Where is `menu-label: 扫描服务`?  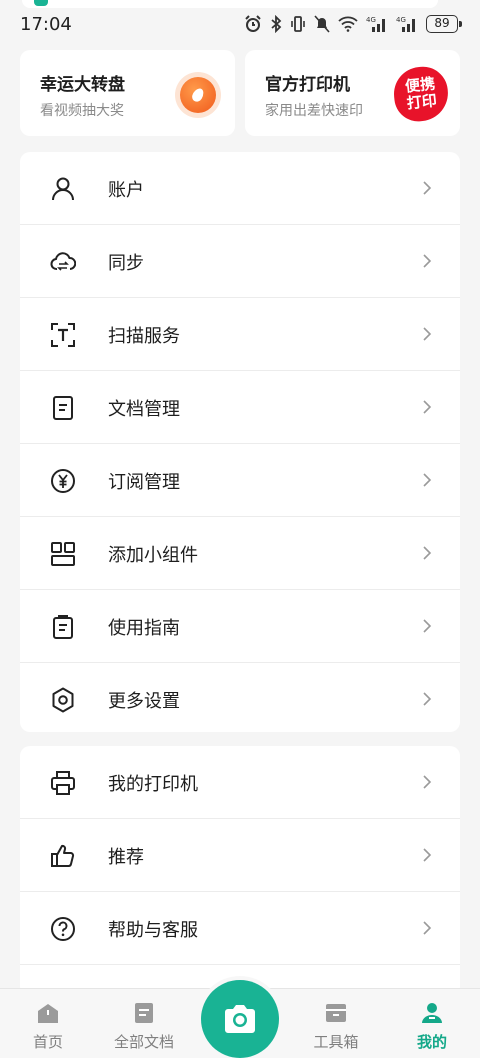
menu-label: 扫描服务 is located at coordinates (144, 336).